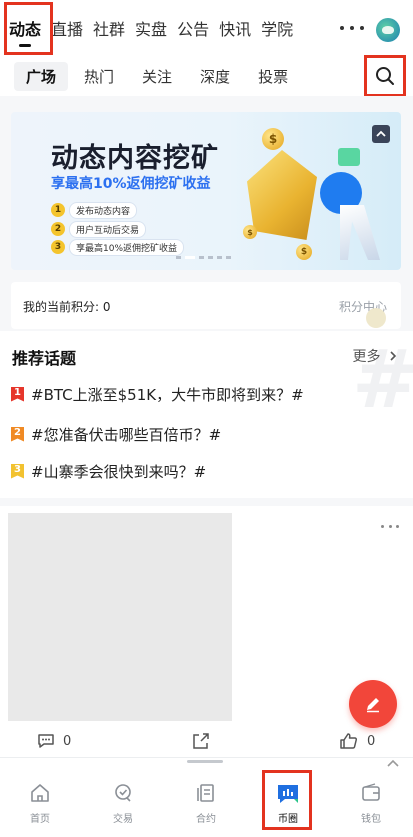 The image size is (413, 837). I want to click on tab-community-label: 社群, so click(109, 29).